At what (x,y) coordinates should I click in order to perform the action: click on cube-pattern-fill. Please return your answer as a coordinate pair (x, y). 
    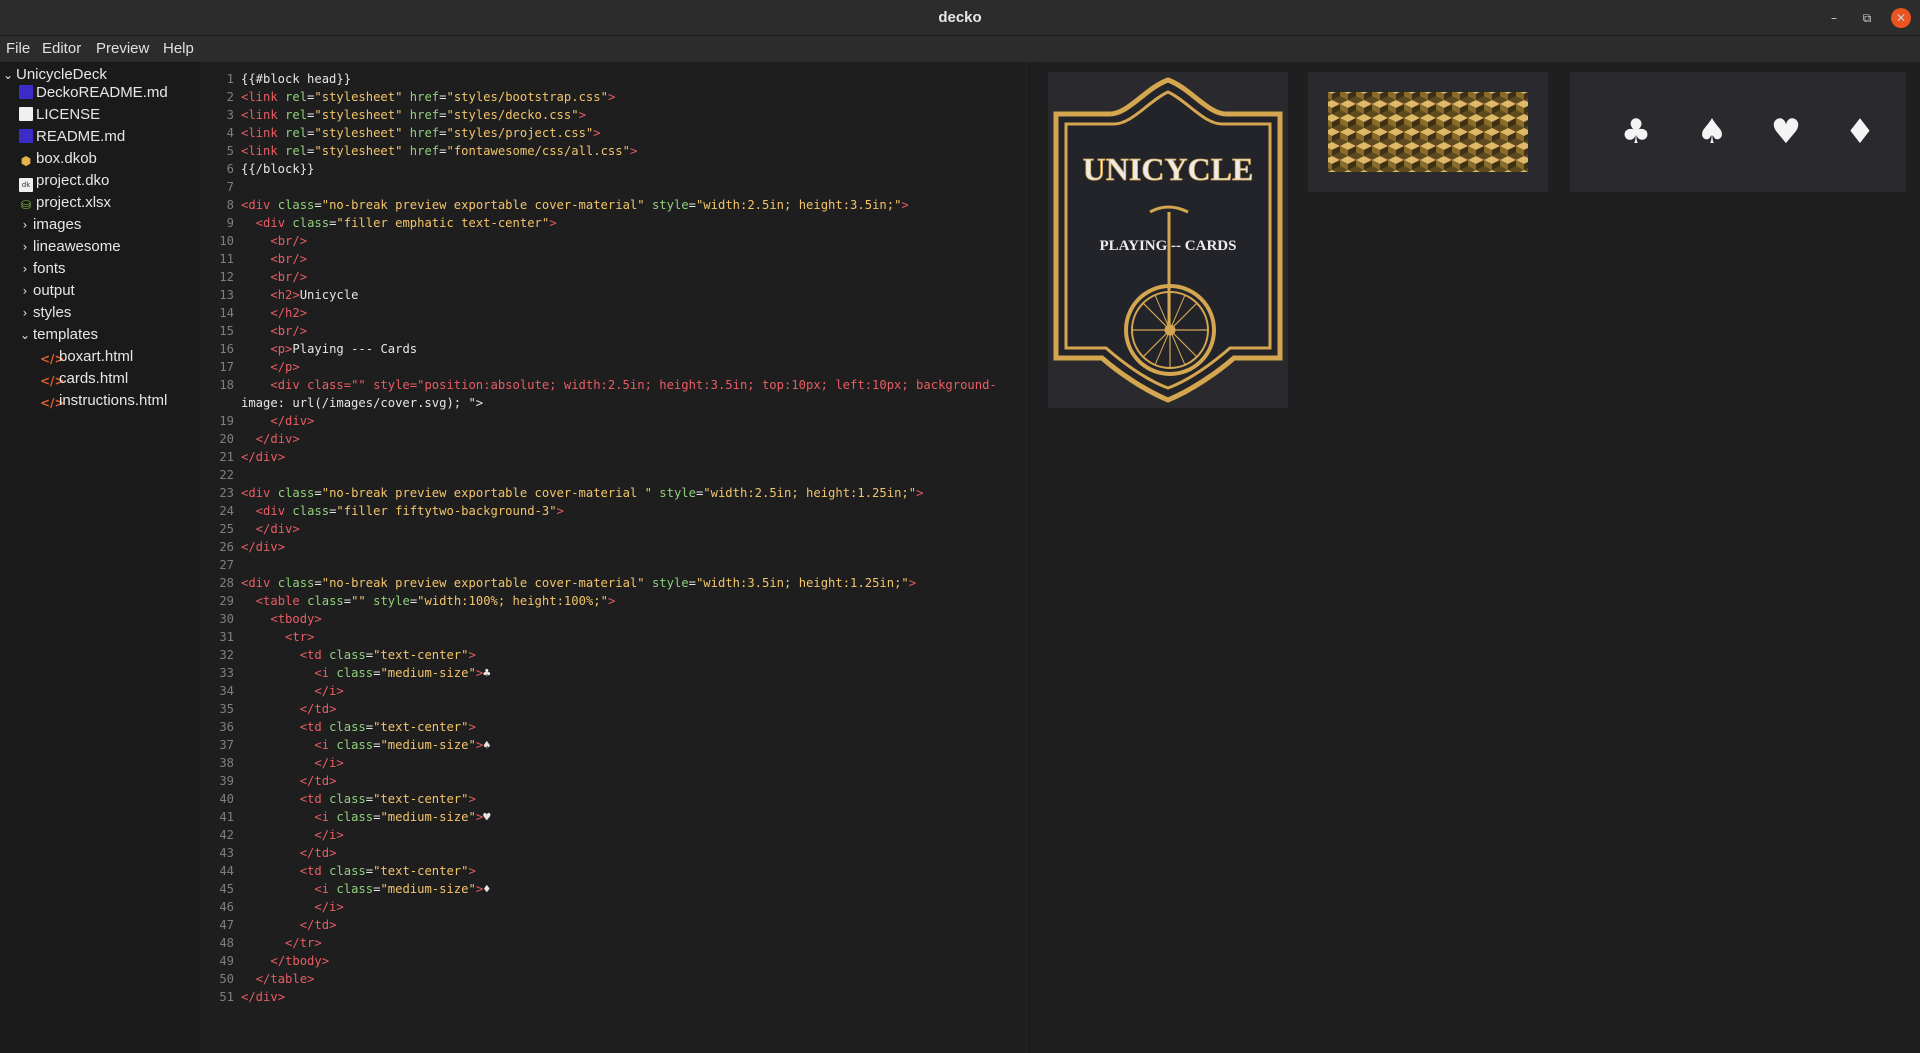
    Looking at the image, I should click on (1428, 132).